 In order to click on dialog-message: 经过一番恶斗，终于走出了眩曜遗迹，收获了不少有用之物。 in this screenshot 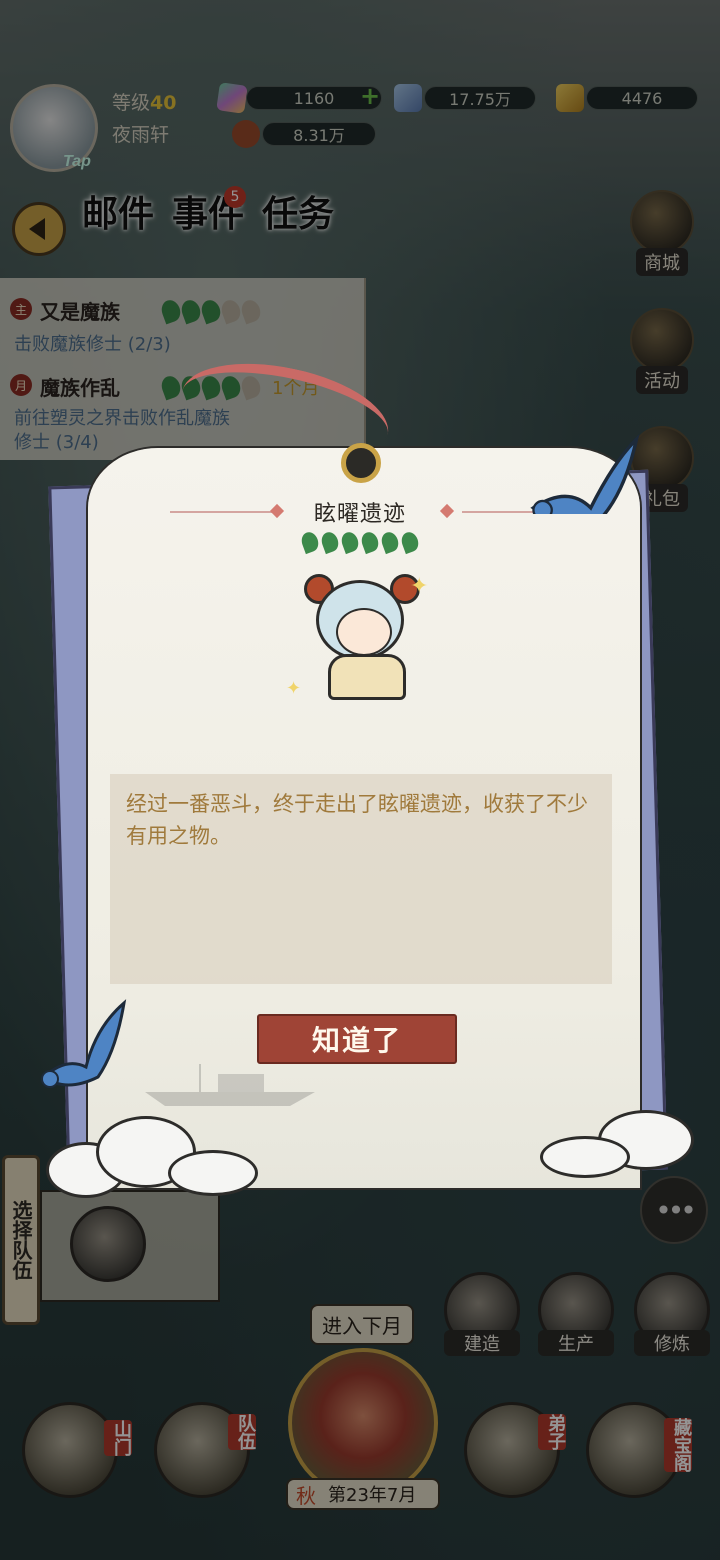, I will do `click(357, 820)`.